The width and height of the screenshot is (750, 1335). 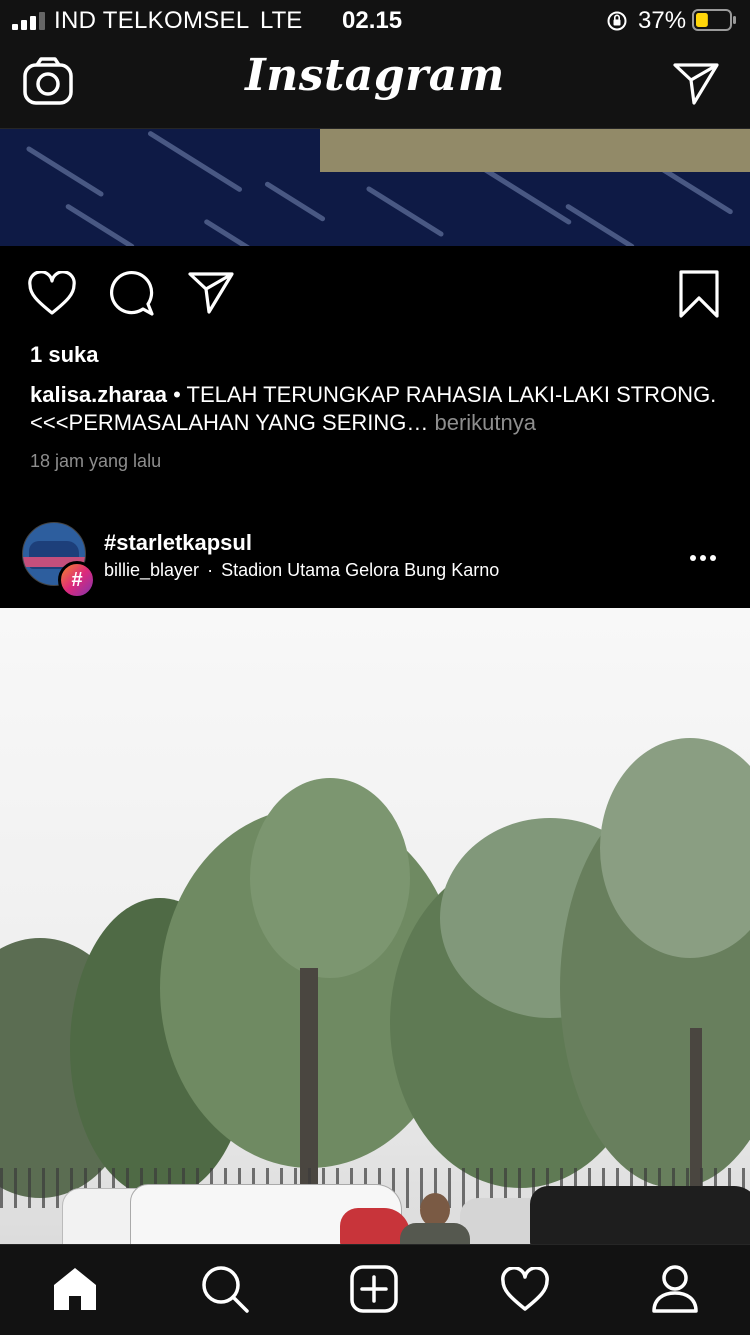 I want to click on post-hashtag: #starletkapsul, so click(x=178, y=543).